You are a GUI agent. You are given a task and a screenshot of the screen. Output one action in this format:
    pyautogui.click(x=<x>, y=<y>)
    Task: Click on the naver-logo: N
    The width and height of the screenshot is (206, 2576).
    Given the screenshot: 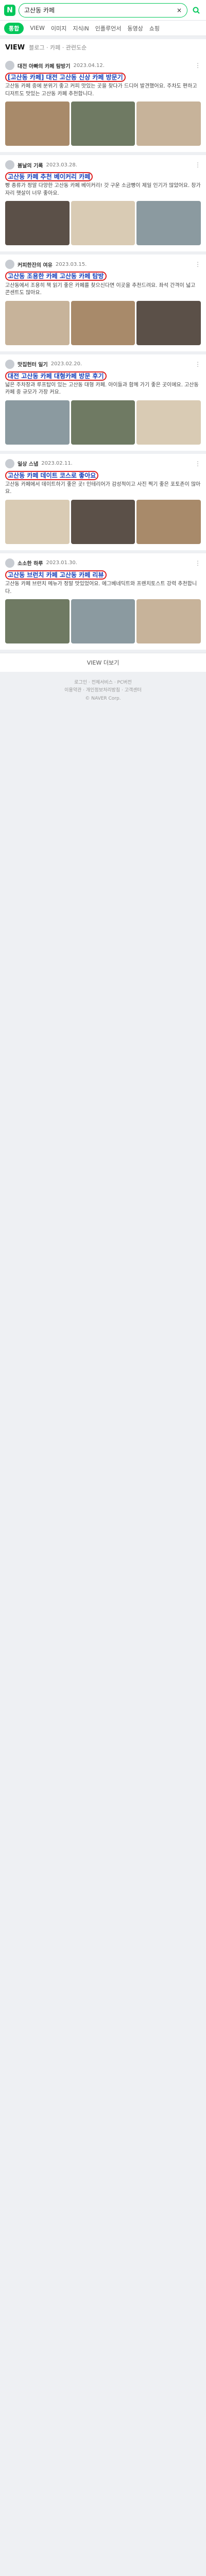 What is the action you would take?
    pyautogui.click(x=9, y=10)
    